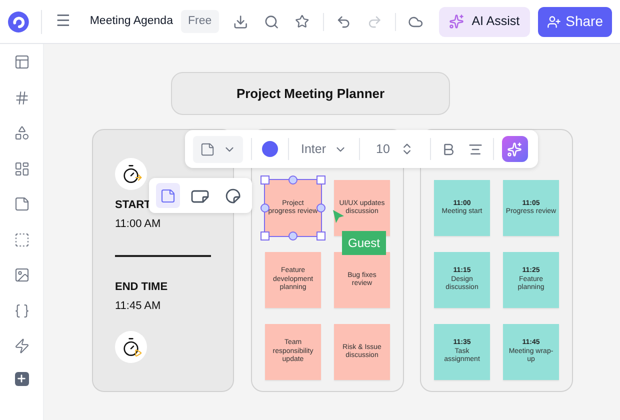 The image size is (620, 420). I want to click on shape-dropdown, so click(218, 149).